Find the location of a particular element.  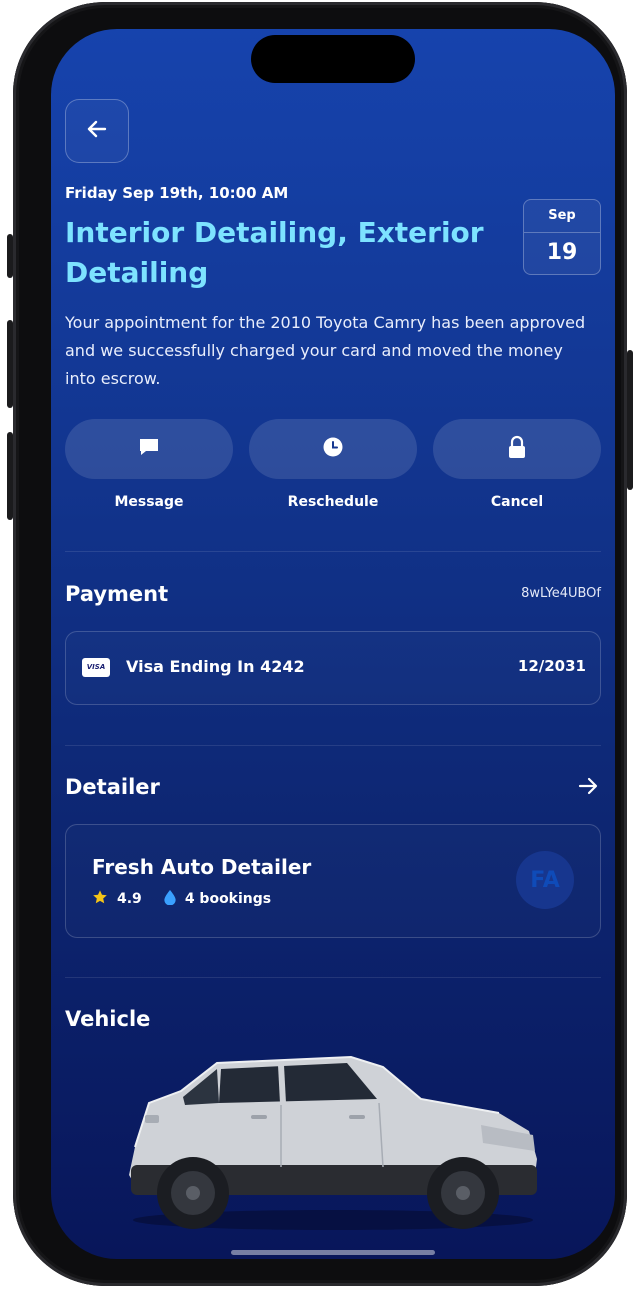

detailer-heading: Detailer is located at coordinates (112, 787).